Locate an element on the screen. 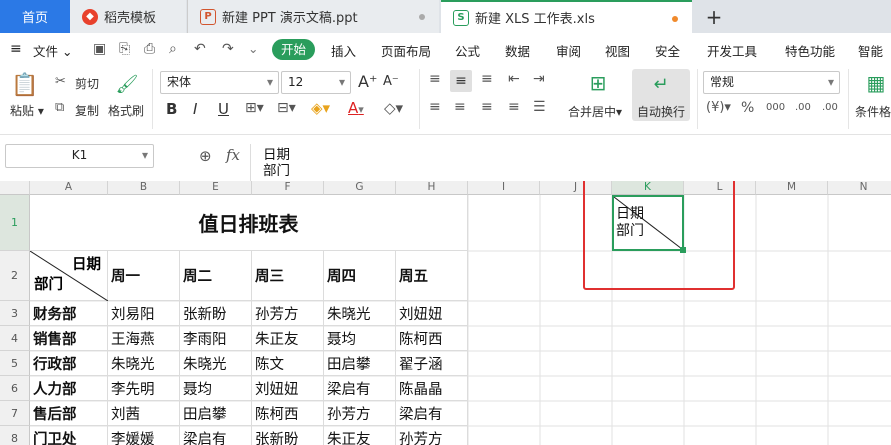 The image size is (891, 445). export-icon: ⎘ is located at coordinates (124, 49).